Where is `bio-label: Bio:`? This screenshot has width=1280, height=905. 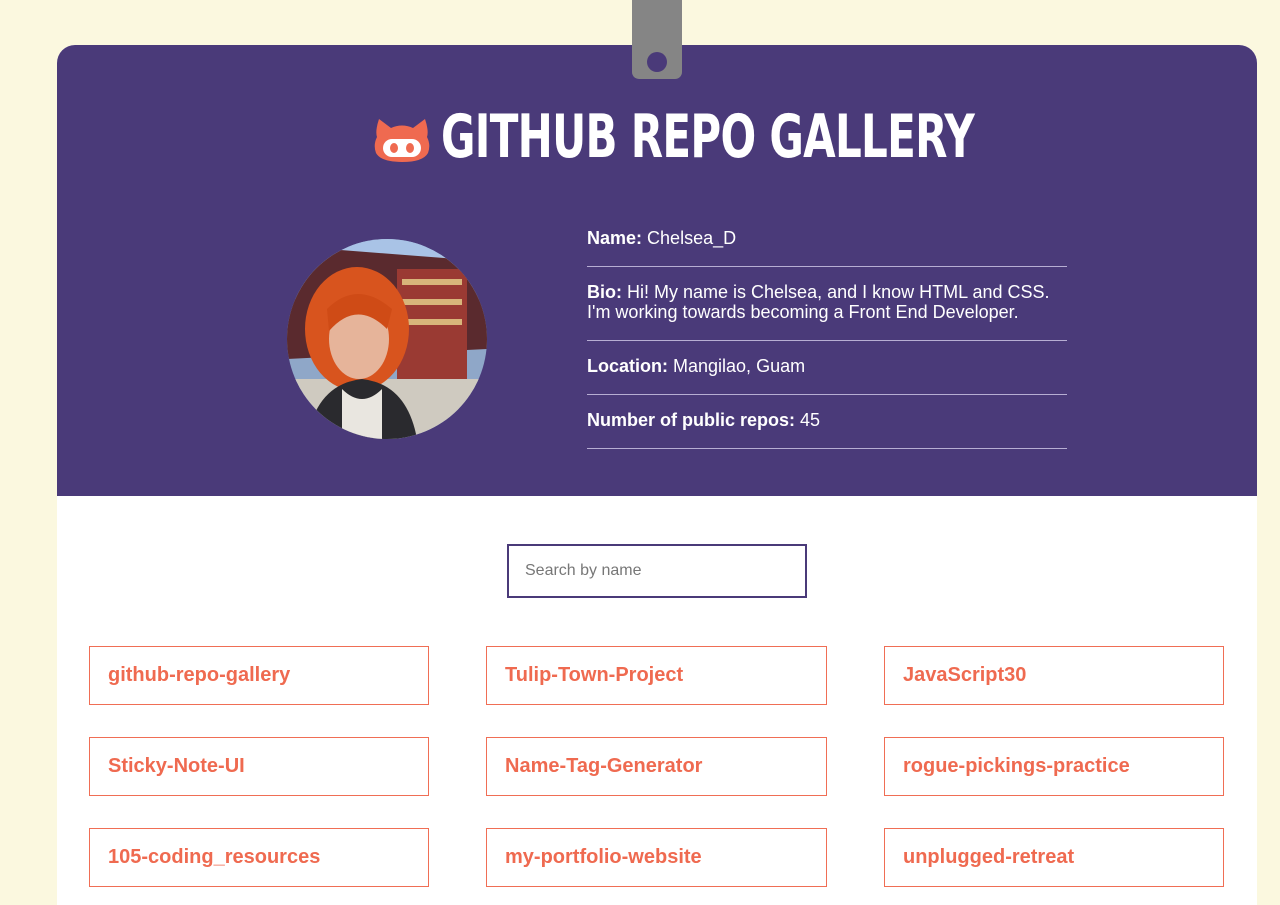
bio-label: Bio: is located at coordinates (604, 292).